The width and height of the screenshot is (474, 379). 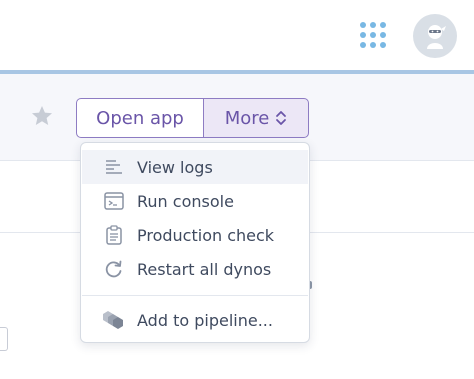 I want to click on user-avatar, so click(x=435, y=36).